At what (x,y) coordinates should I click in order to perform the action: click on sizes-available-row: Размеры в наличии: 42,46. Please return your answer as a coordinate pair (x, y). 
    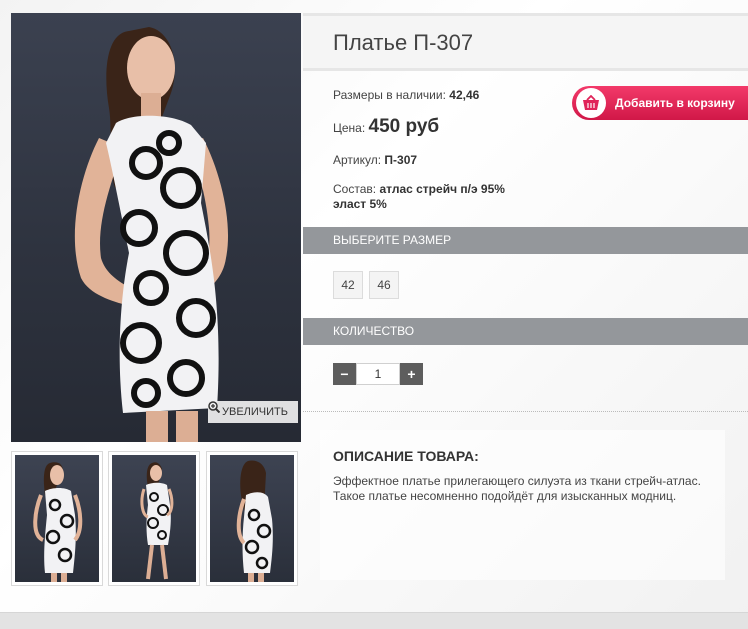
    Looking at the image, I should click on (406, 95).